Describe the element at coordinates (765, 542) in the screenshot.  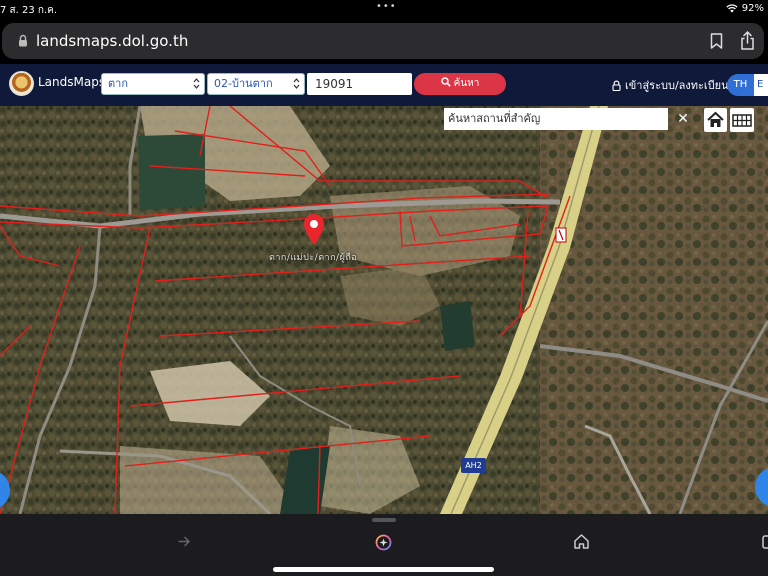
I see `tabs-icon` at that location.